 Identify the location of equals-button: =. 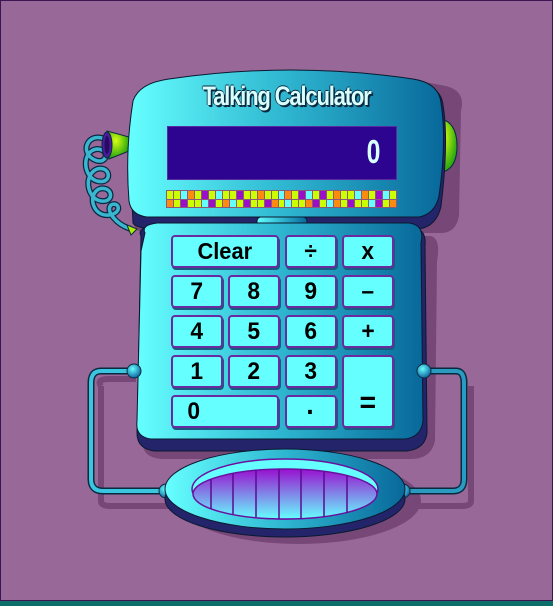
(368, 391).